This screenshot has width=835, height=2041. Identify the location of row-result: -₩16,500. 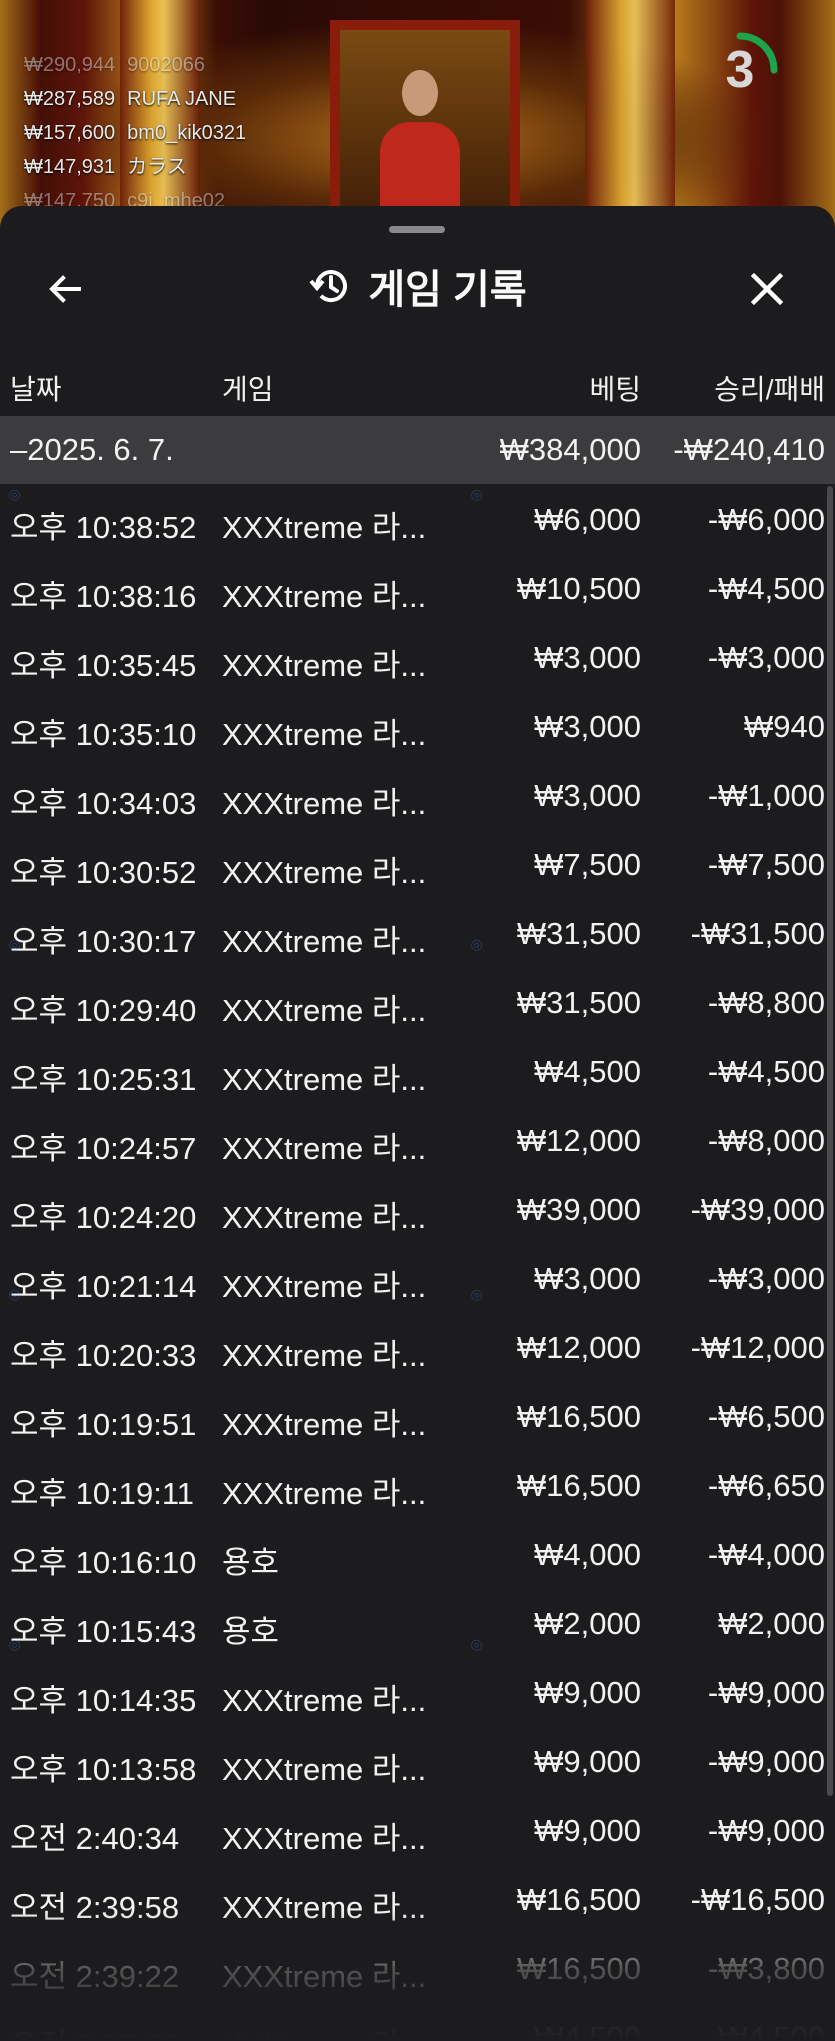
(757, 1899).